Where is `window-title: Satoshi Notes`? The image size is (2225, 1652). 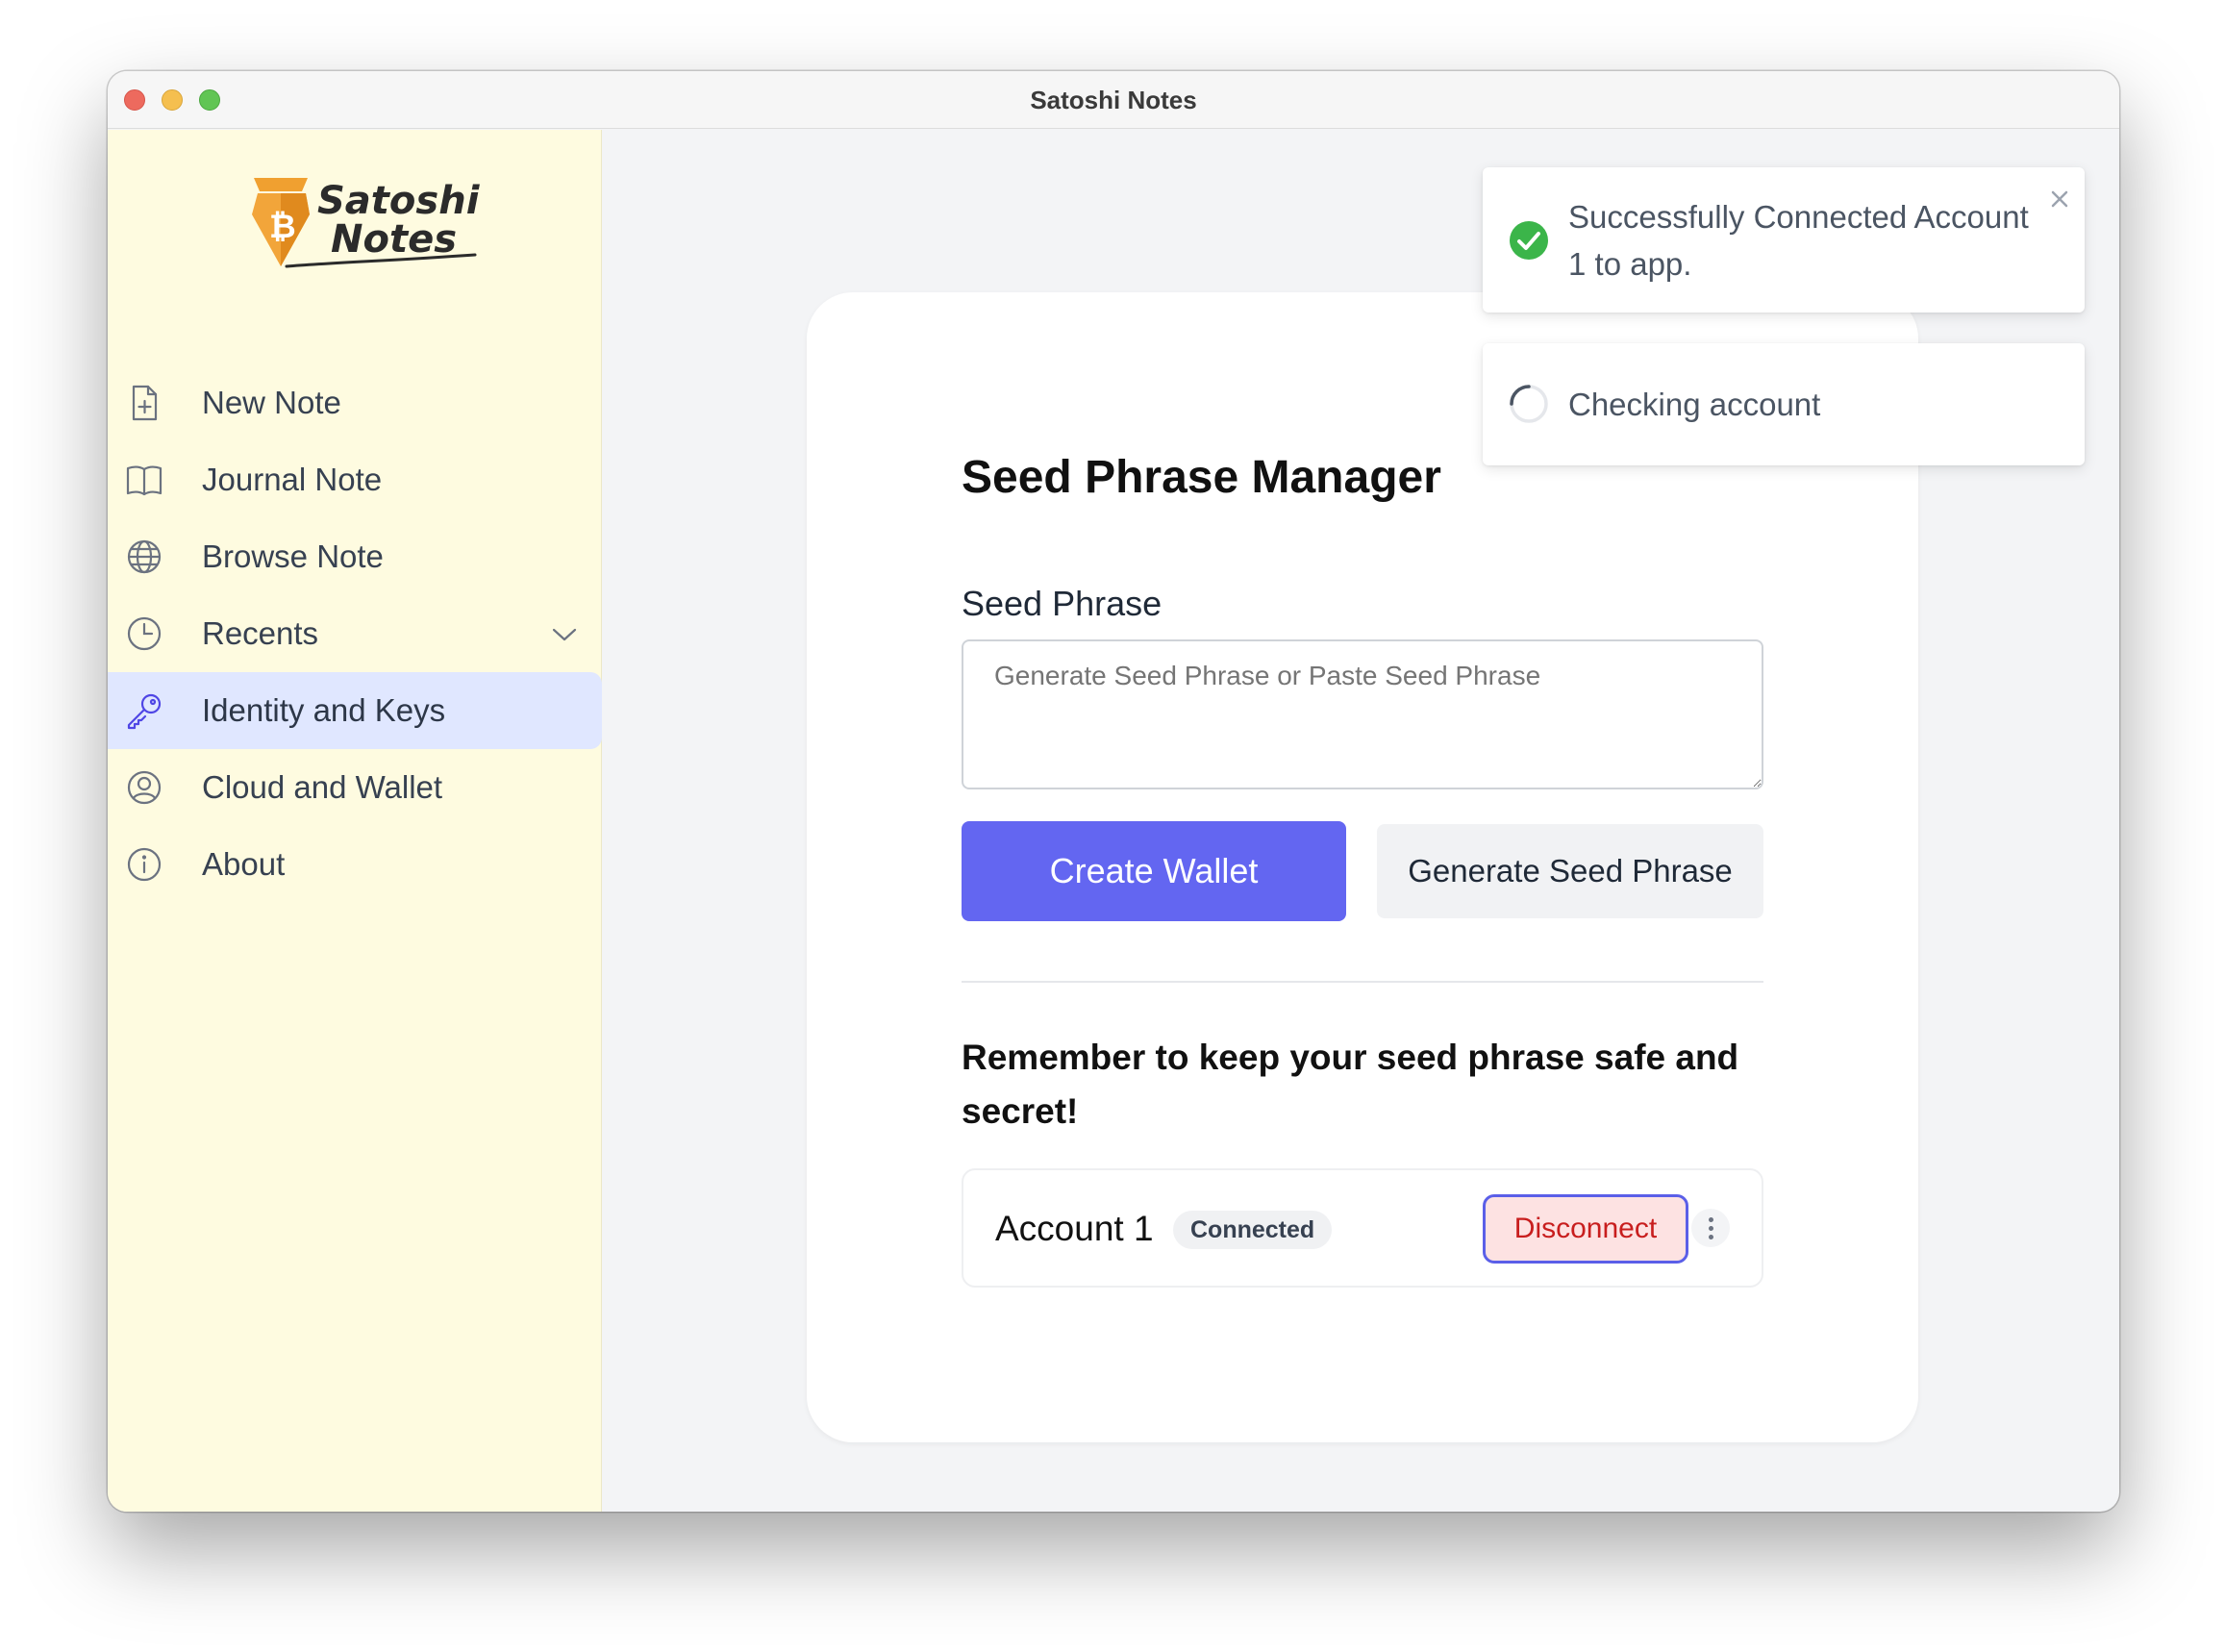
window-title: Satoshi Notes is located at coordinates (1113, 100).